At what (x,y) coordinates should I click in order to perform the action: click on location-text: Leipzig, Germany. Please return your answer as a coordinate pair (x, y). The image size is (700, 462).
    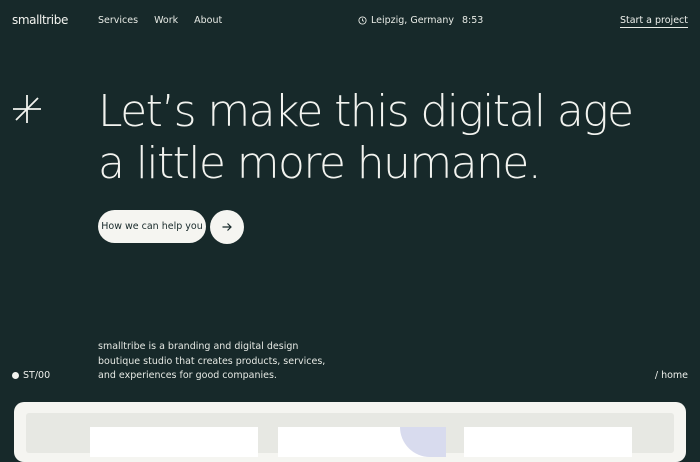
    Looking at the image, I should click on (412, 20).